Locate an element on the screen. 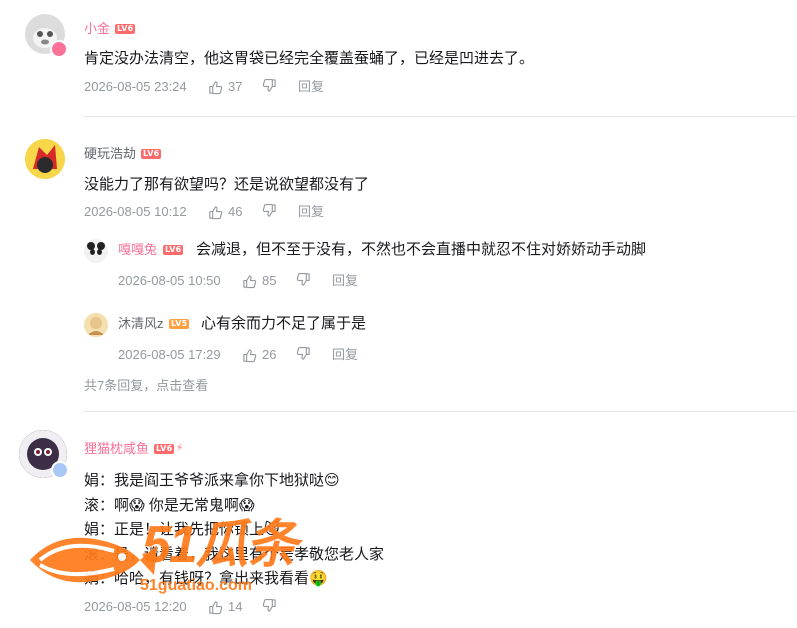  reply-username: 嘎嘎兔 is located at coordinates (137, 250).